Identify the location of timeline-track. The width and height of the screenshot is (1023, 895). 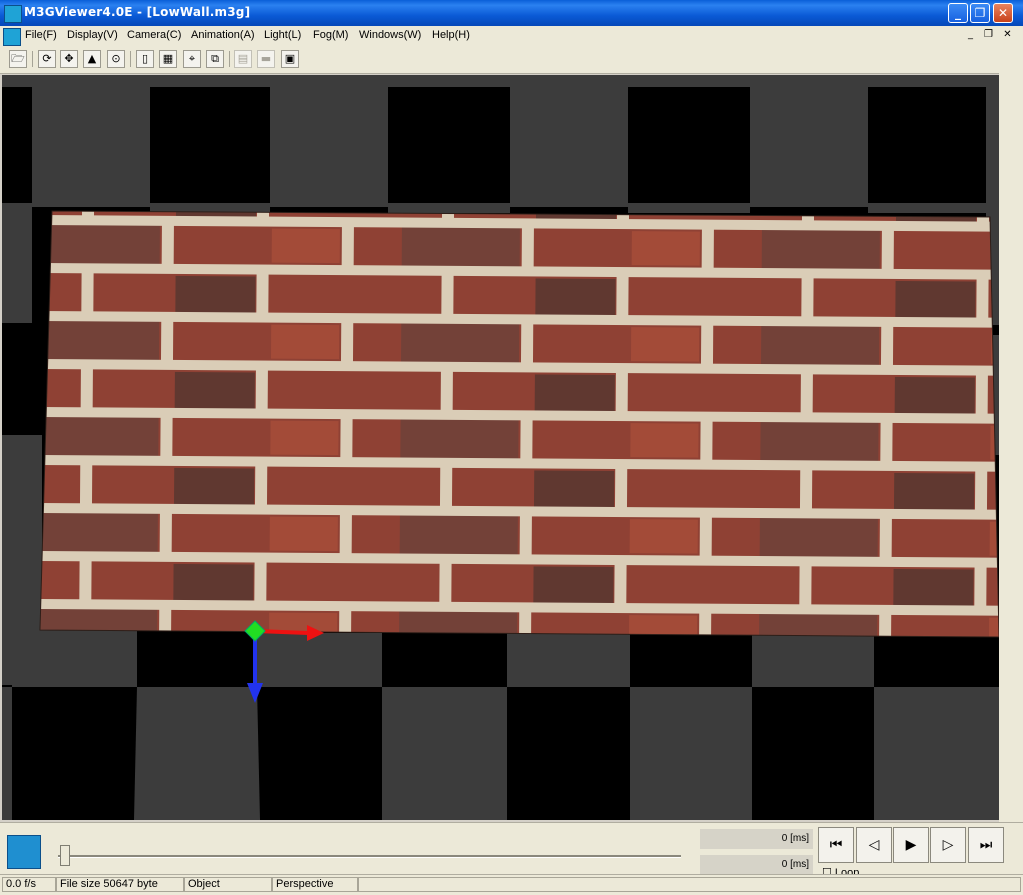
(369, 856).